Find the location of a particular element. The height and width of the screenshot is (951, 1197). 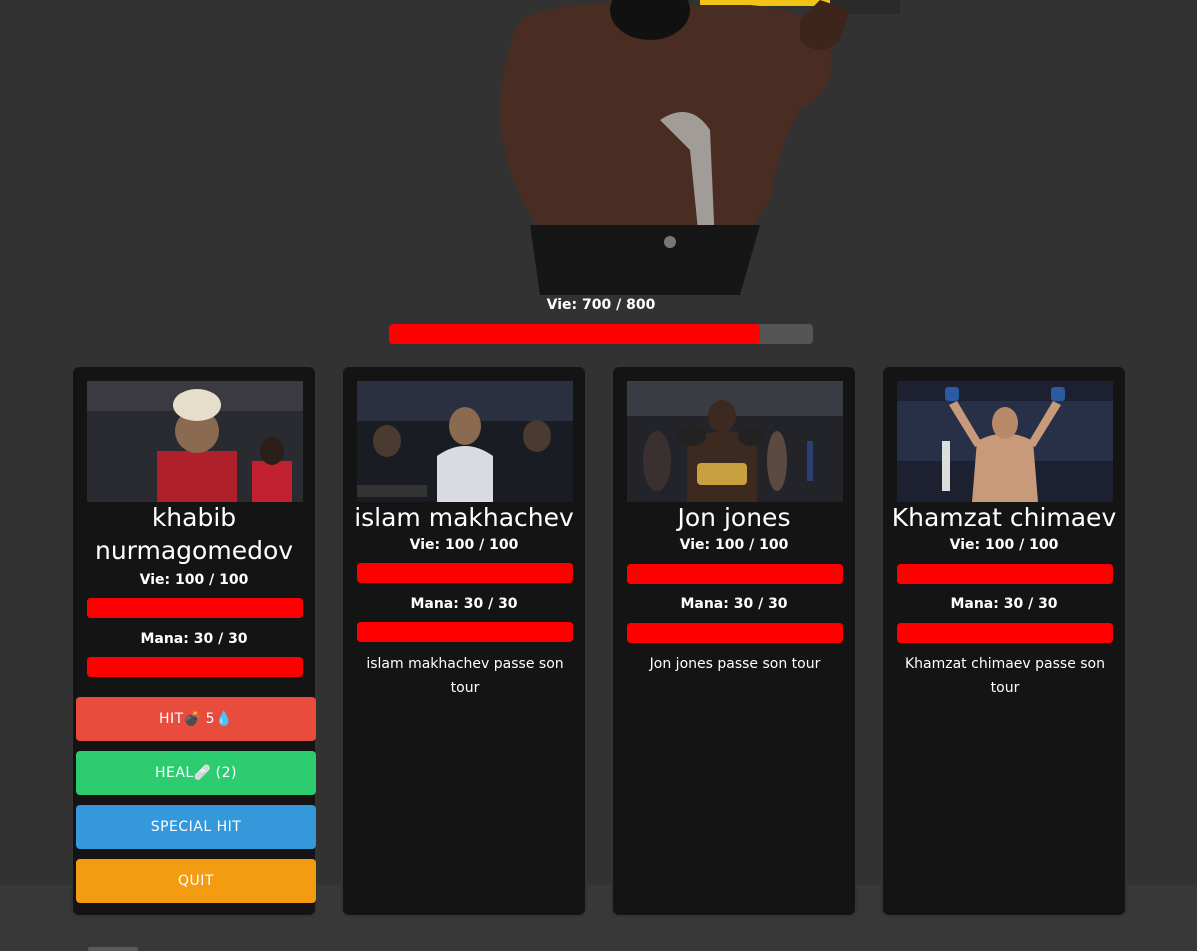

boss-life-bar is located at coordinates (601, 334).